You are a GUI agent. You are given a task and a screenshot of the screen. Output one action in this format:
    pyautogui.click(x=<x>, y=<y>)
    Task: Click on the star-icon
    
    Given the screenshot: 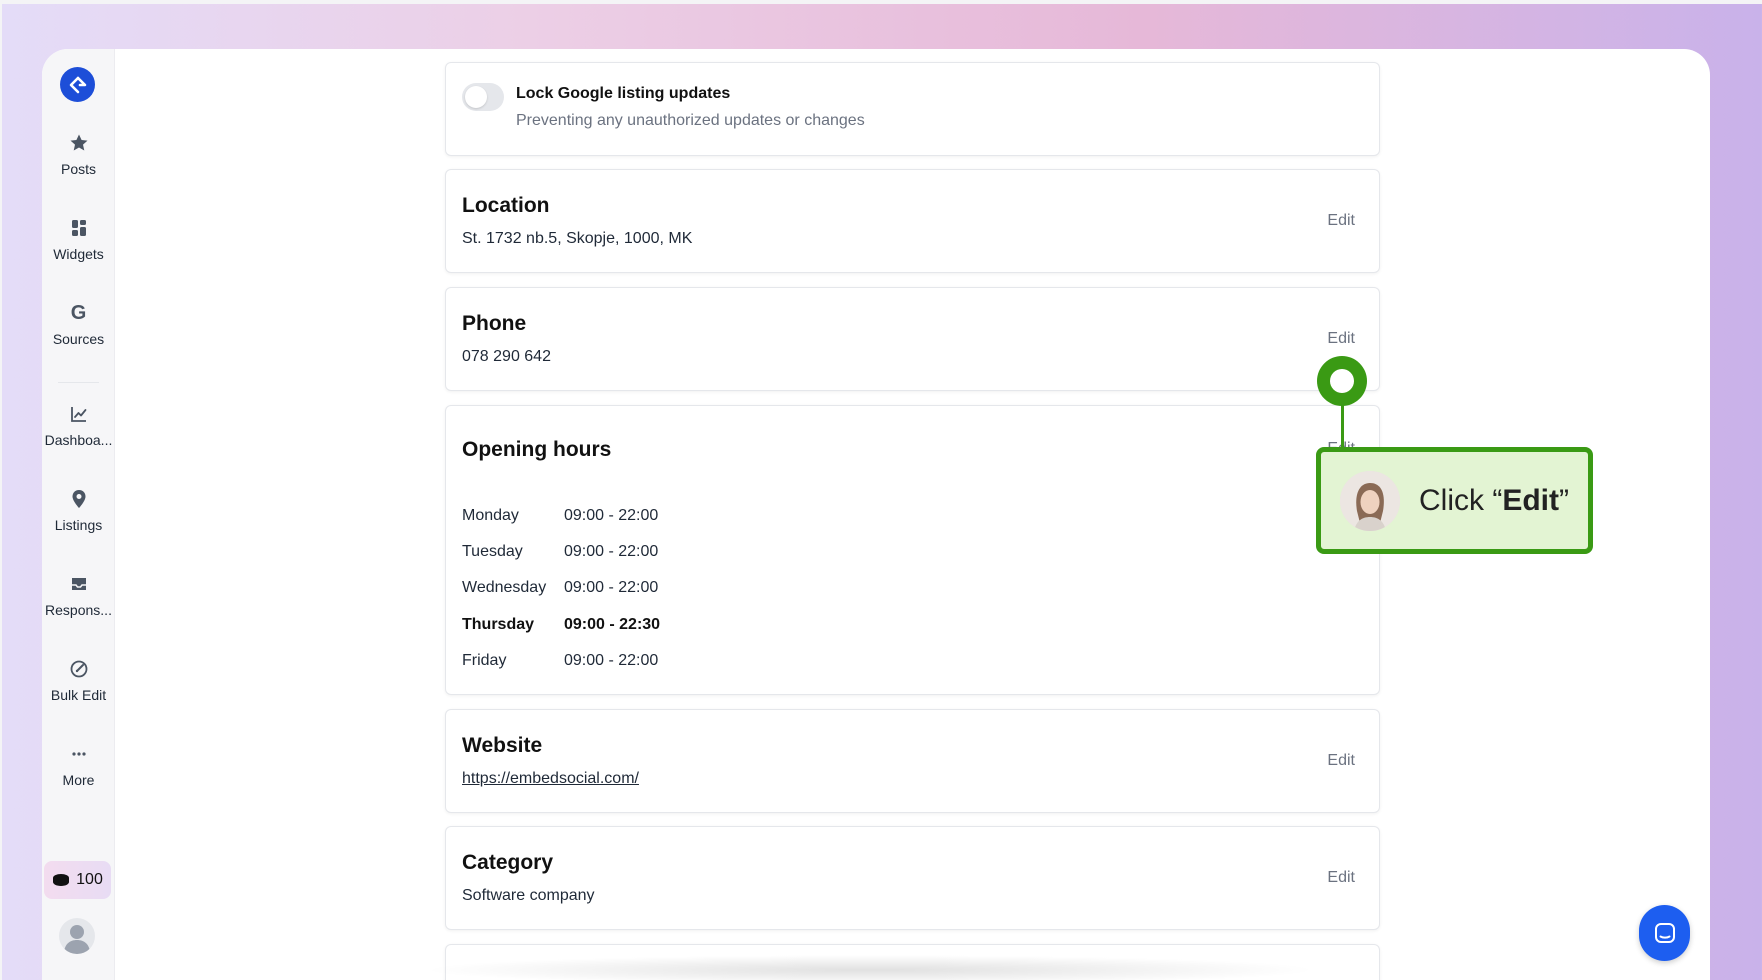 What is the action you would take?
    pyautogui.click(x=78, y=143)
    